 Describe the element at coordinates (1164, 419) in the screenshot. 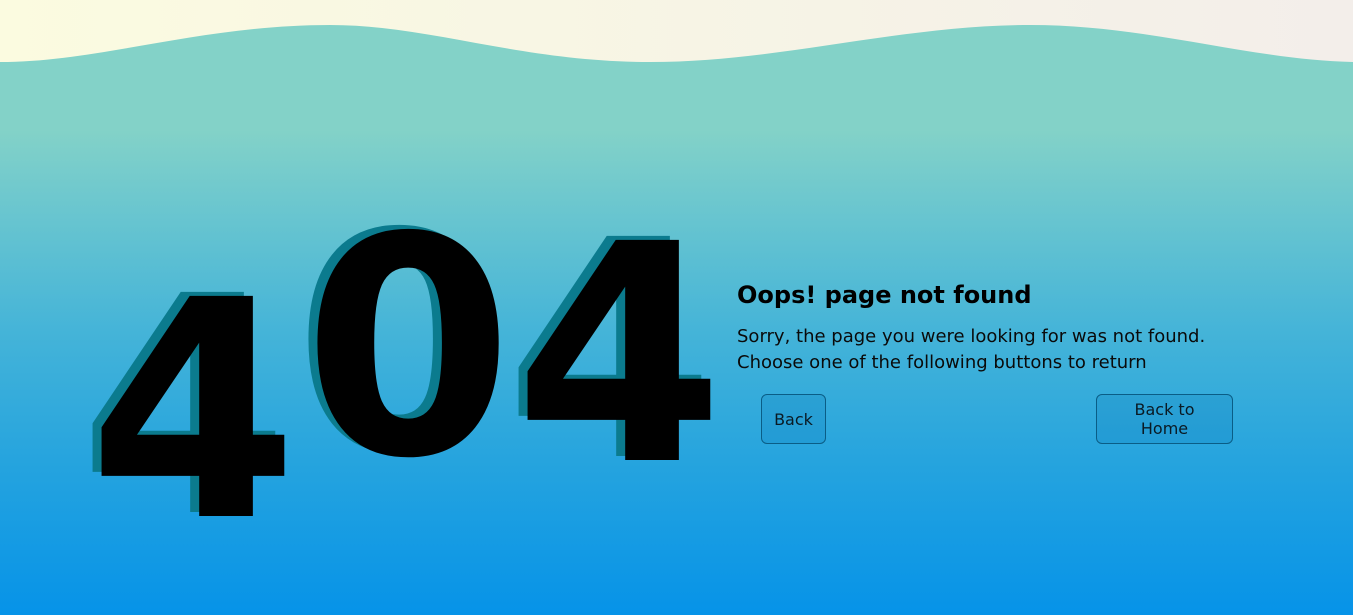

I see `back-to-home-button: Back to Home` at that location.